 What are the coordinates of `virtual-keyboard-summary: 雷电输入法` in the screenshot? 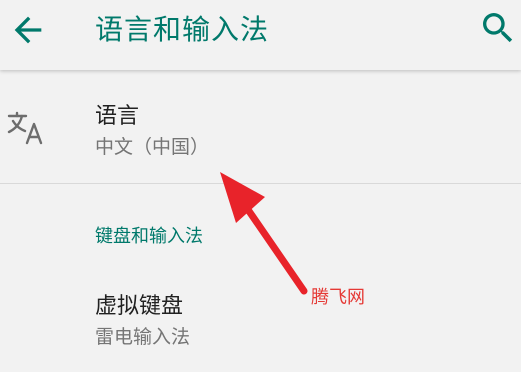 It's located at (143, 337).